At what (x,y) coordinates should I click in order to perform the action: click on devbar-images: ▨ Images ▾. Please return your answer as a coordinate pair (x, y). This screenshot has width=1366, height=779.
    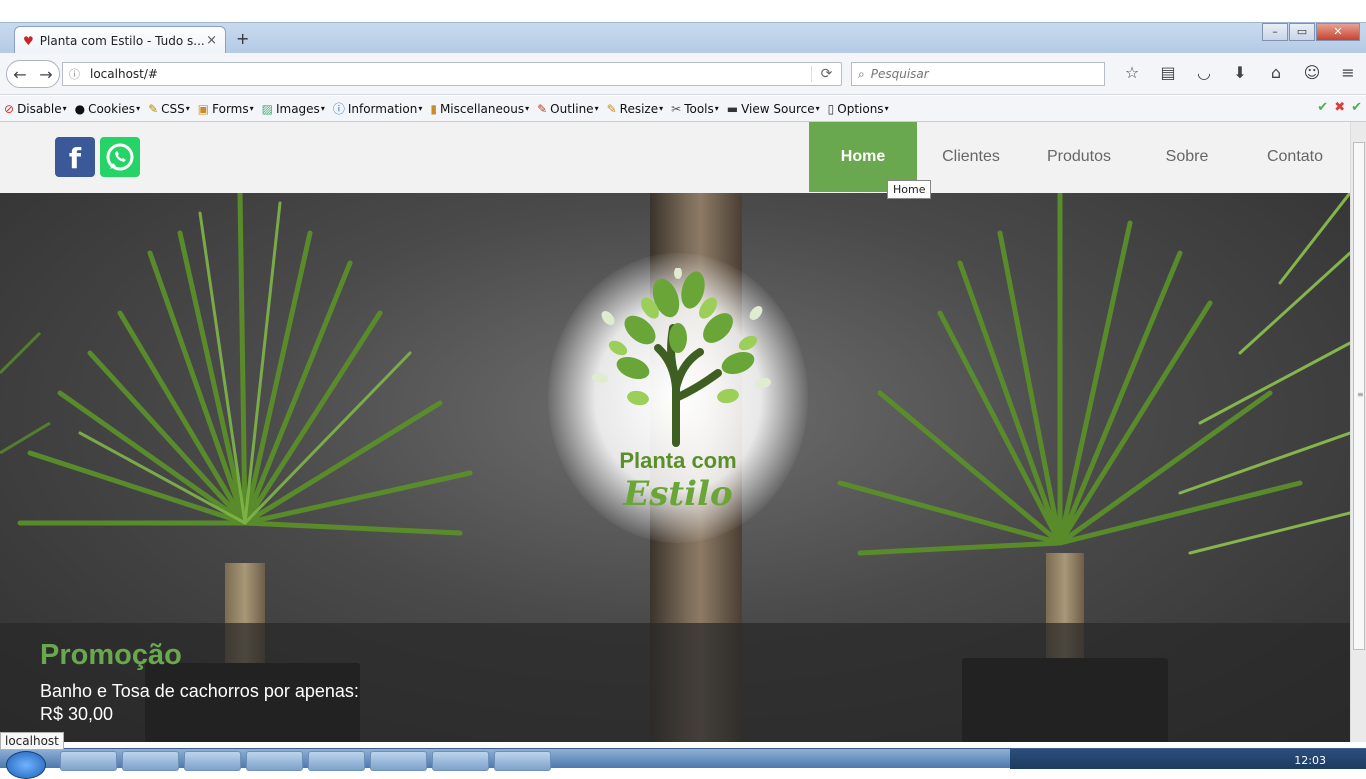
    Looking at the image, I should click on (293, 109).